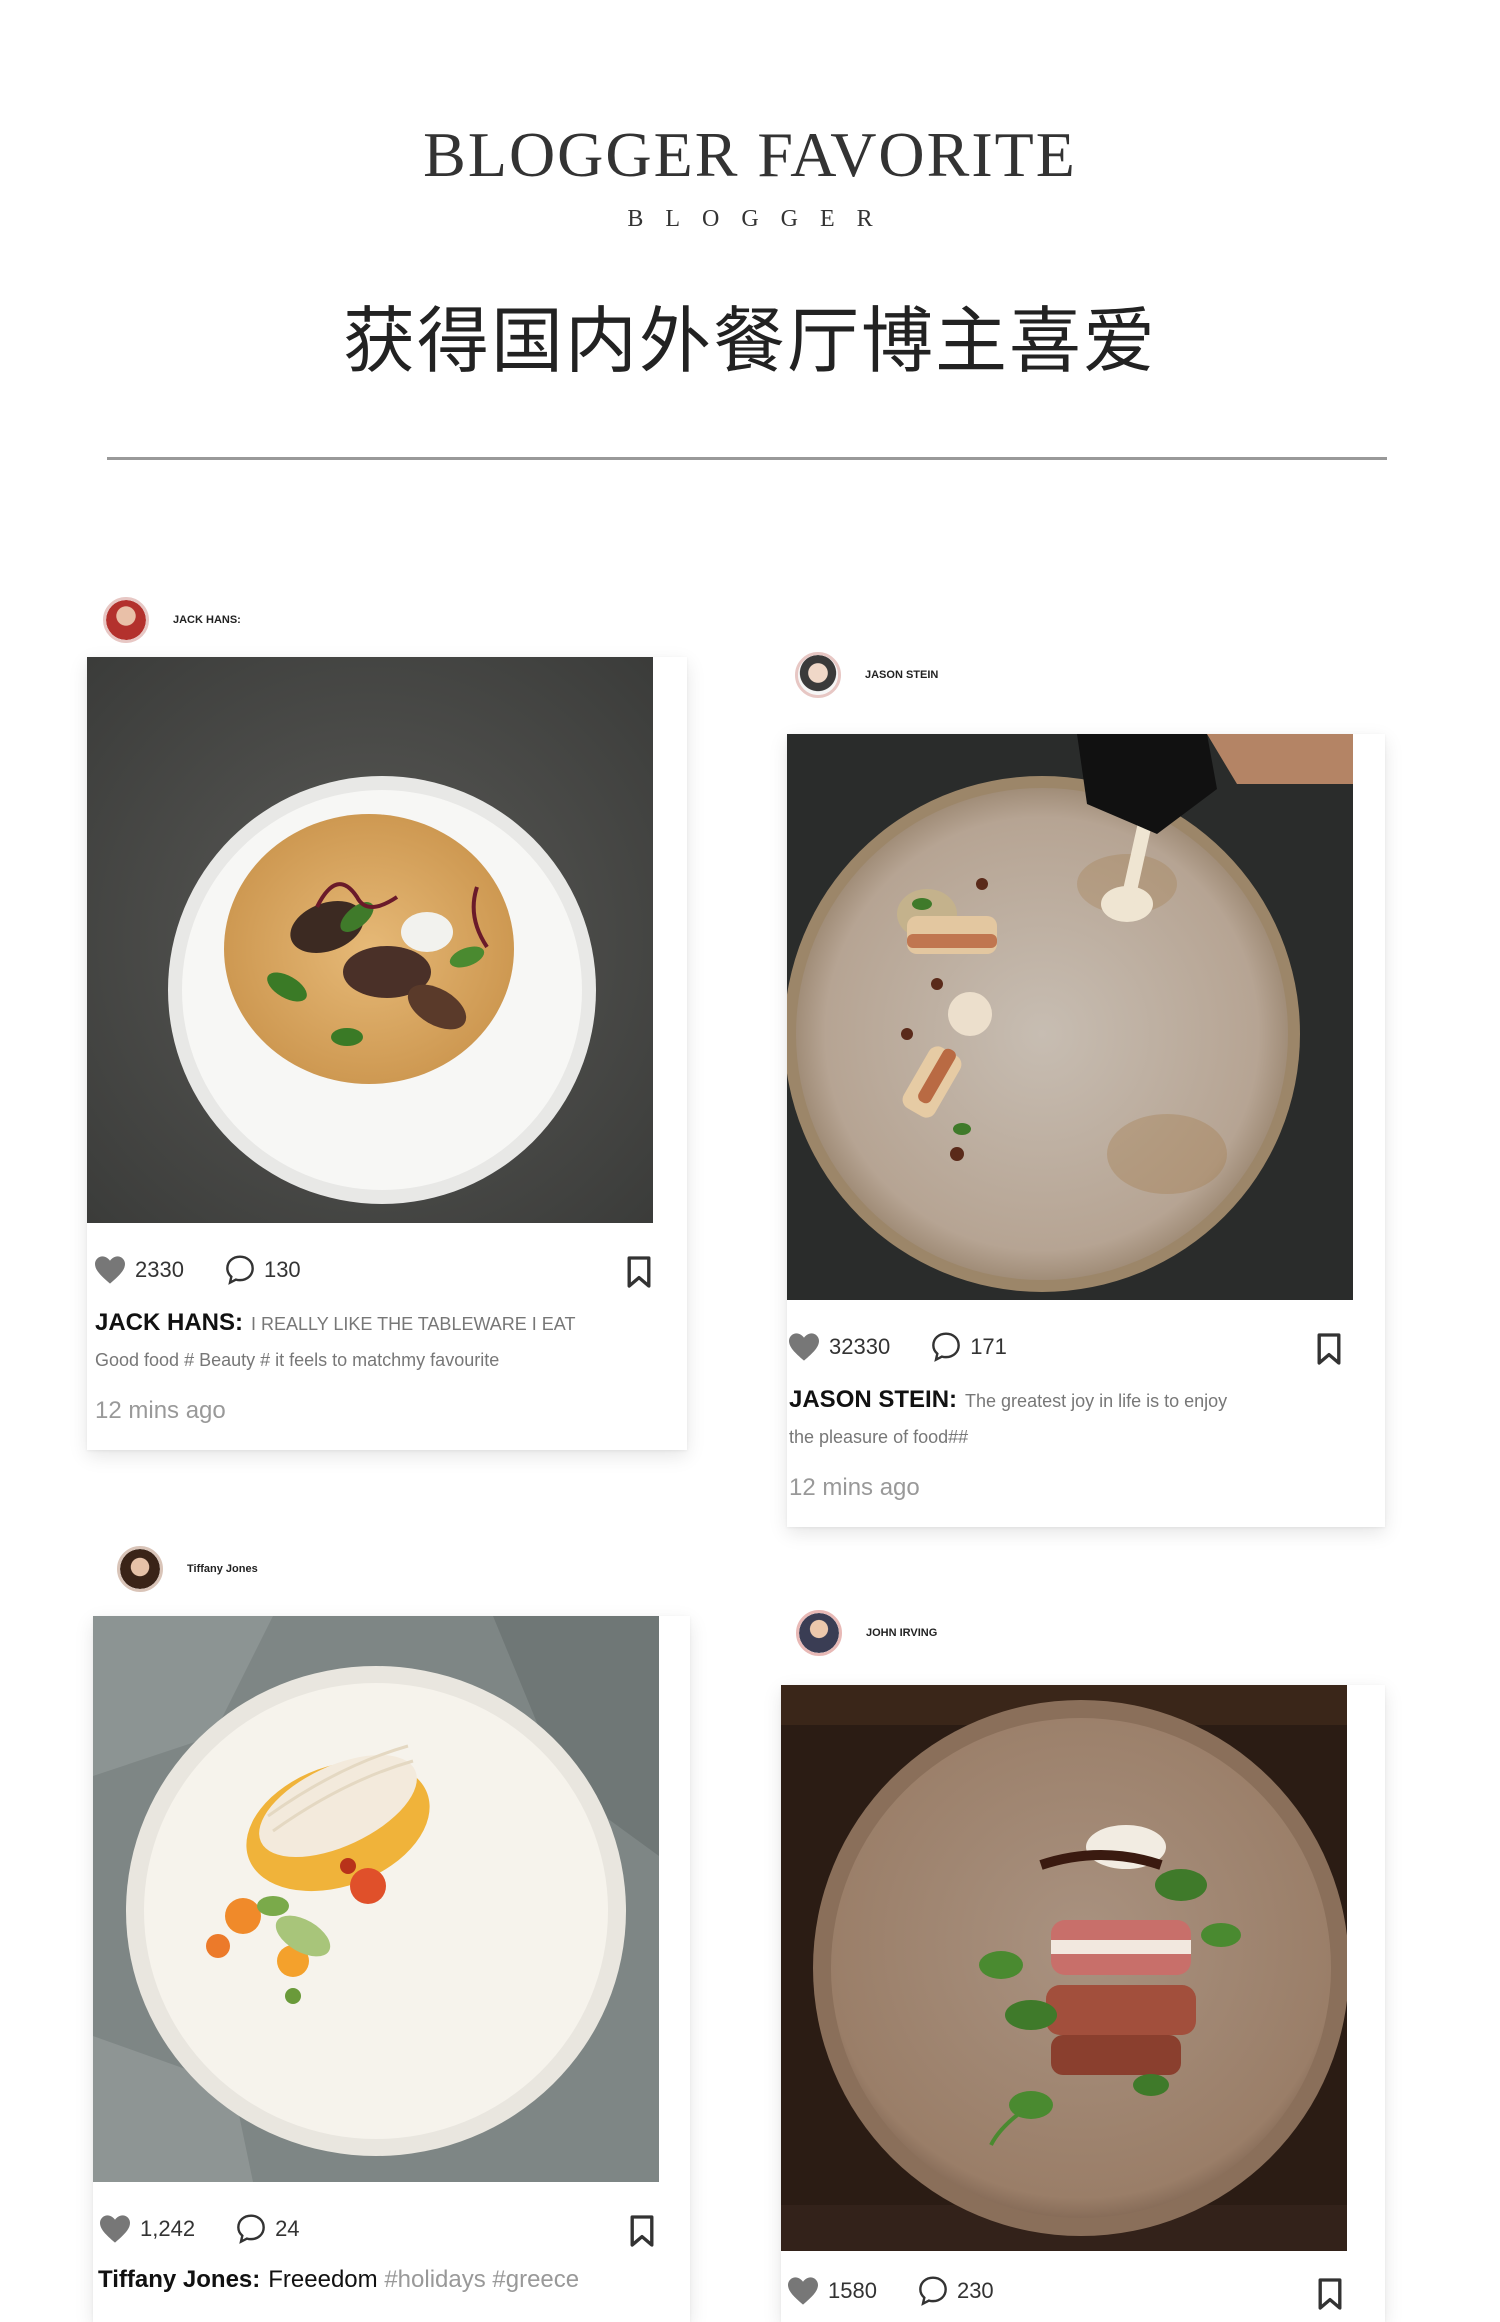  What do you see at coordinates (917, 1347) in the screenshot?
I see `post-stats: 32330 171` at bounding box center [917, 1347].